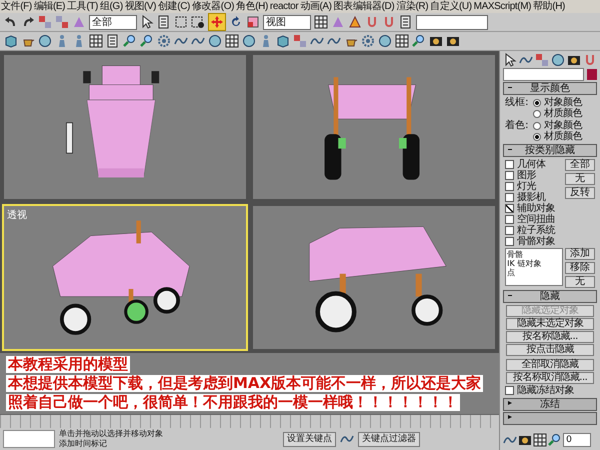 The height and width of the screenshot is (450, 600). Describe the element at coordinates (550, 404) in the screenshot. I see `rollout-header: 冻结` at that location.